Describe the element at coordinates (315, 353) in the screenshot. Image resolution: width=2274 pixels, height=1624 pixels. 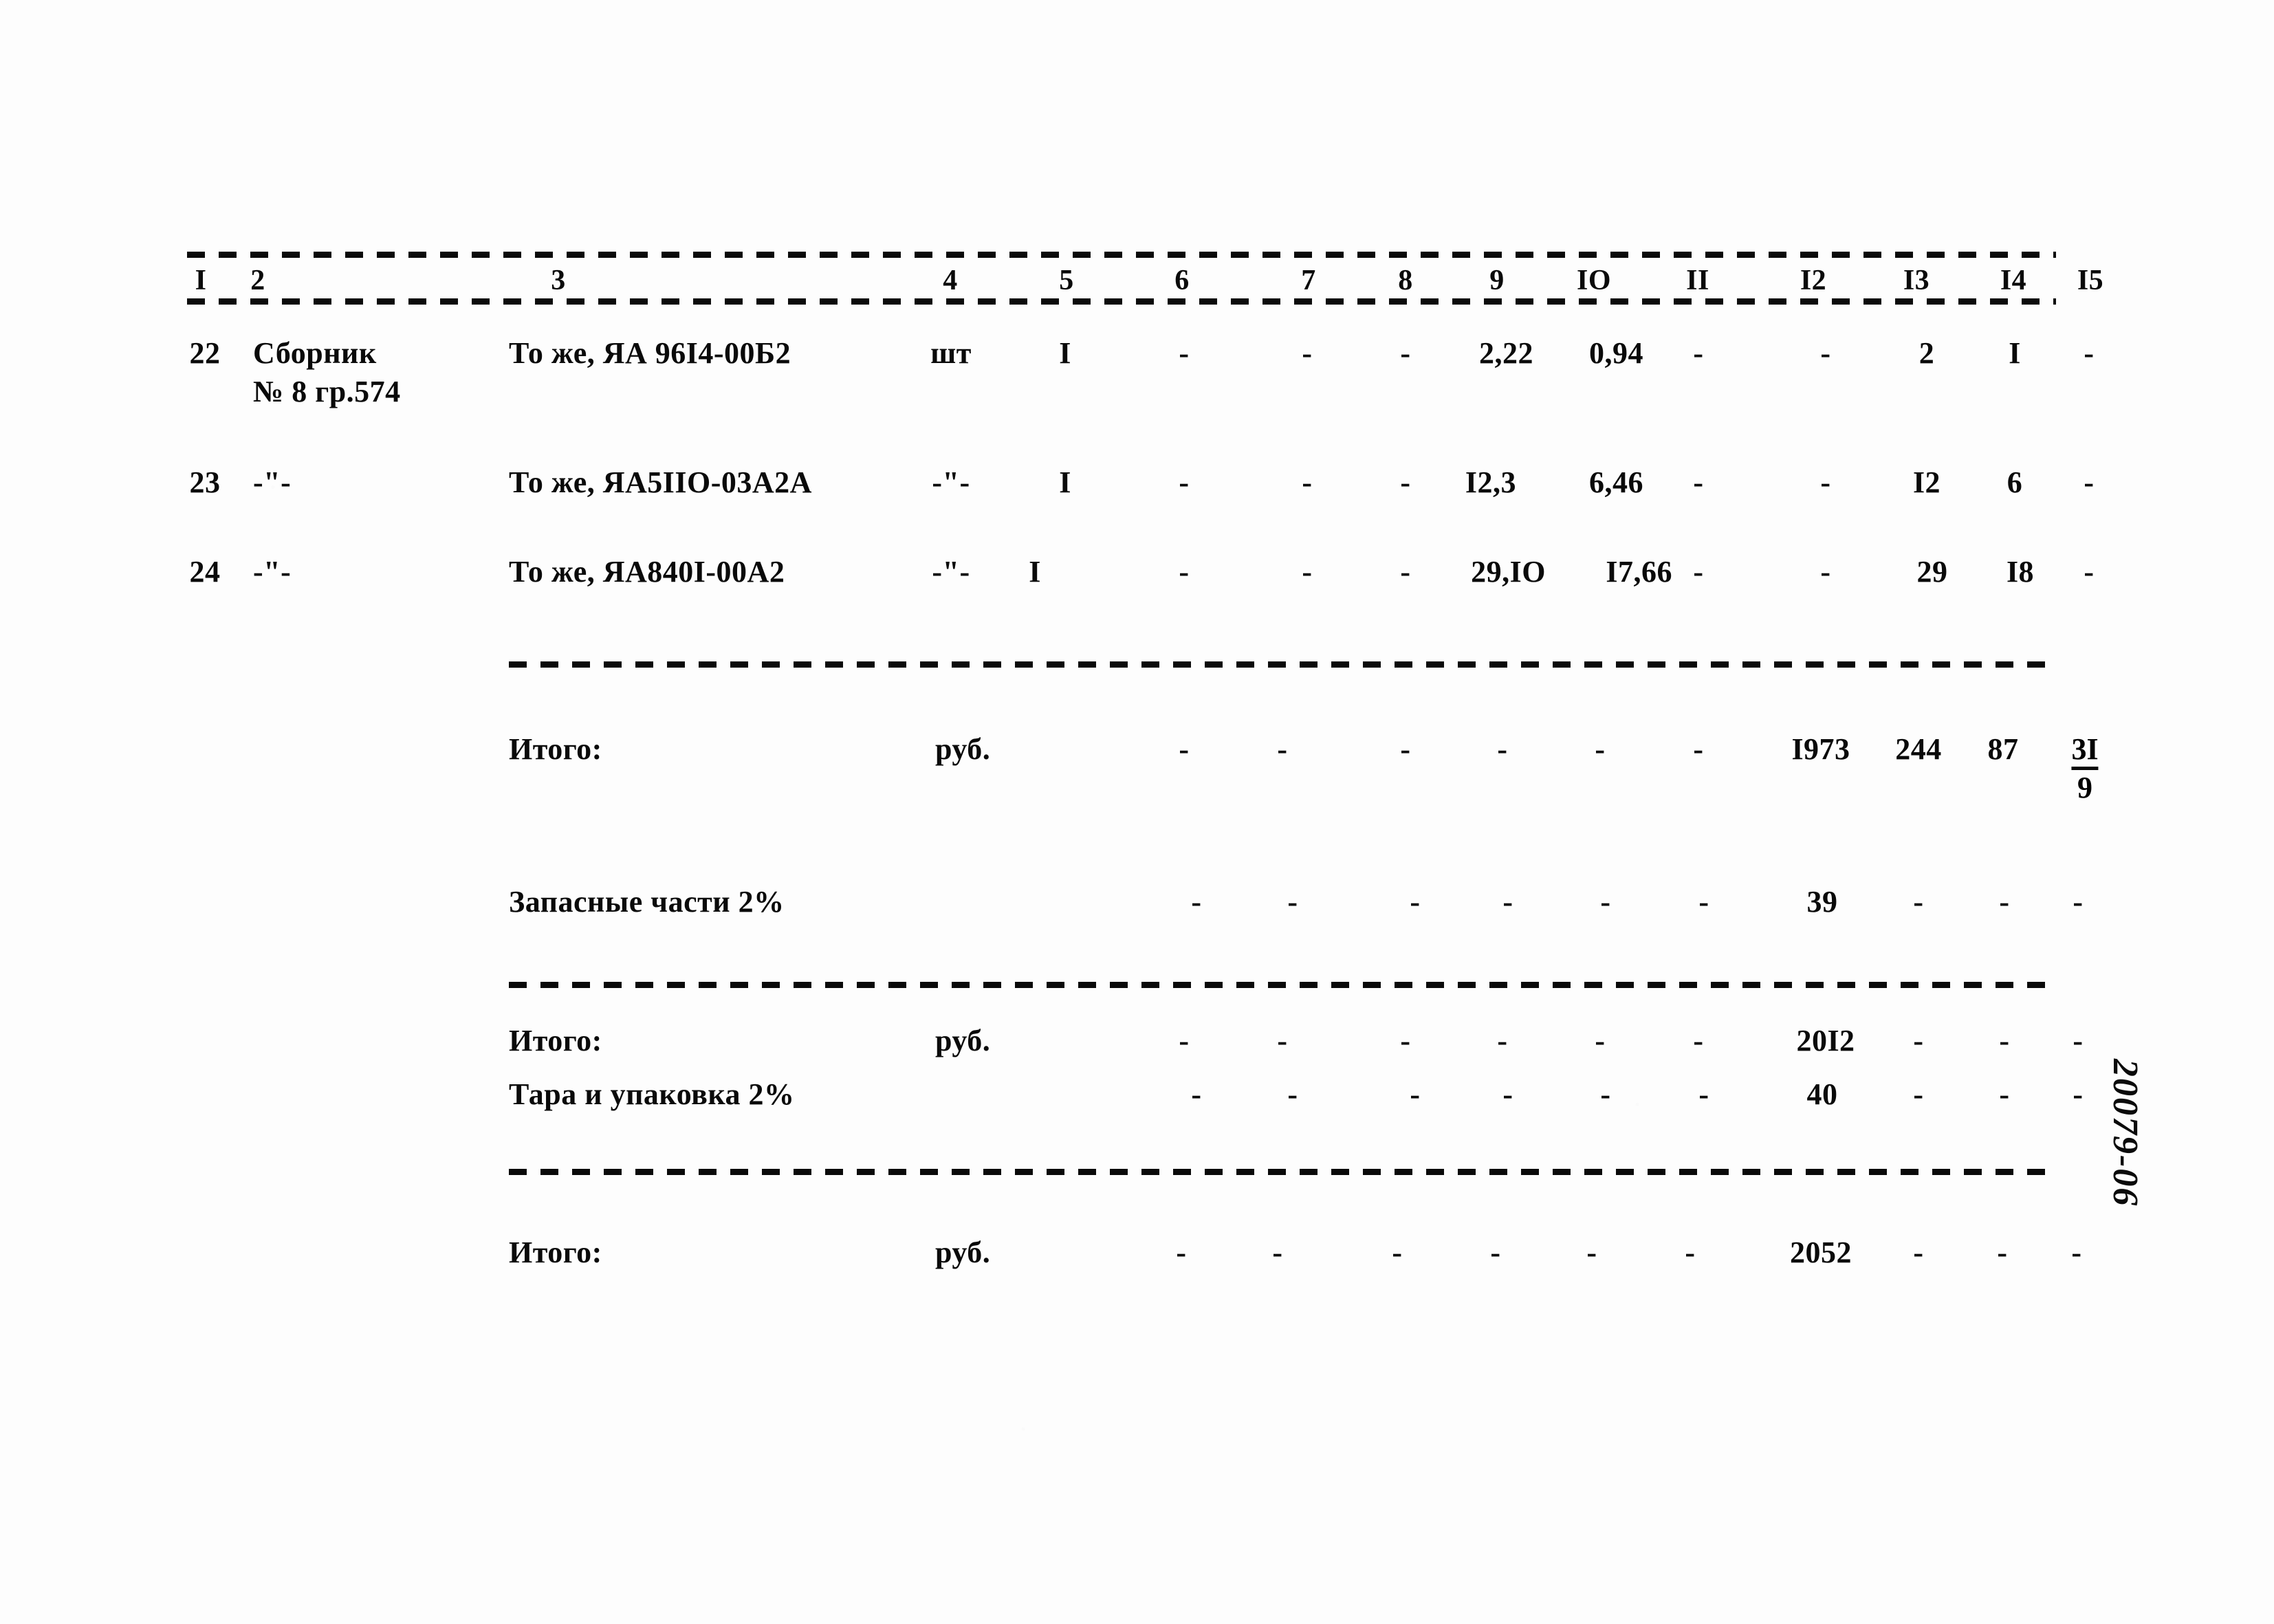
I see `row-source: Сборник` at that location.